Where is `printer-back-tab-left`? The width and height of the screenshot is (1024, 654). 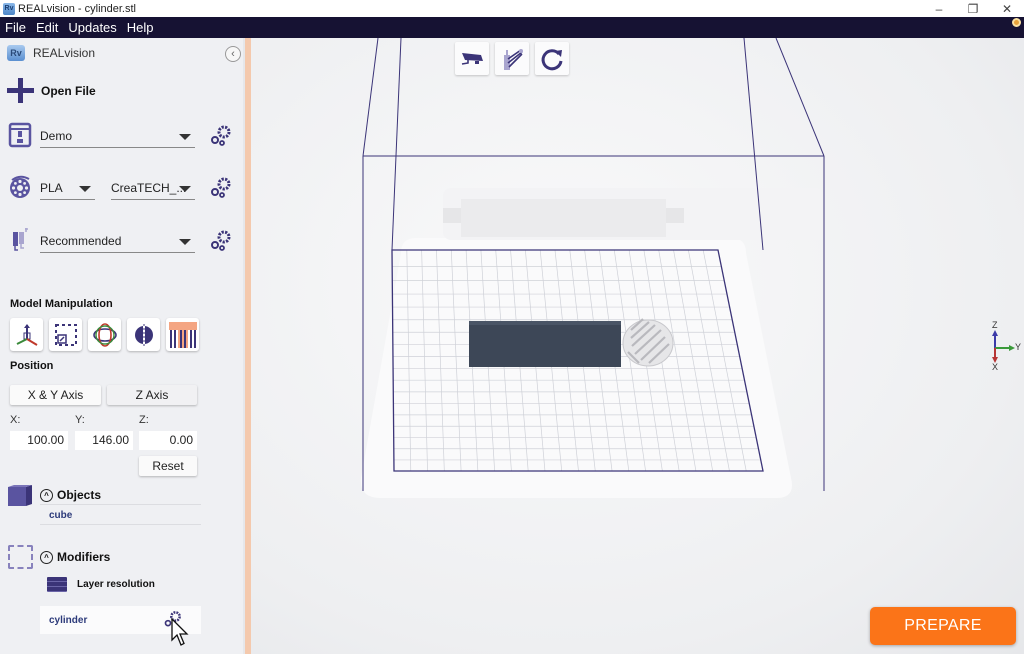
printer-back-tab-left is located at coordinates (452, 215).